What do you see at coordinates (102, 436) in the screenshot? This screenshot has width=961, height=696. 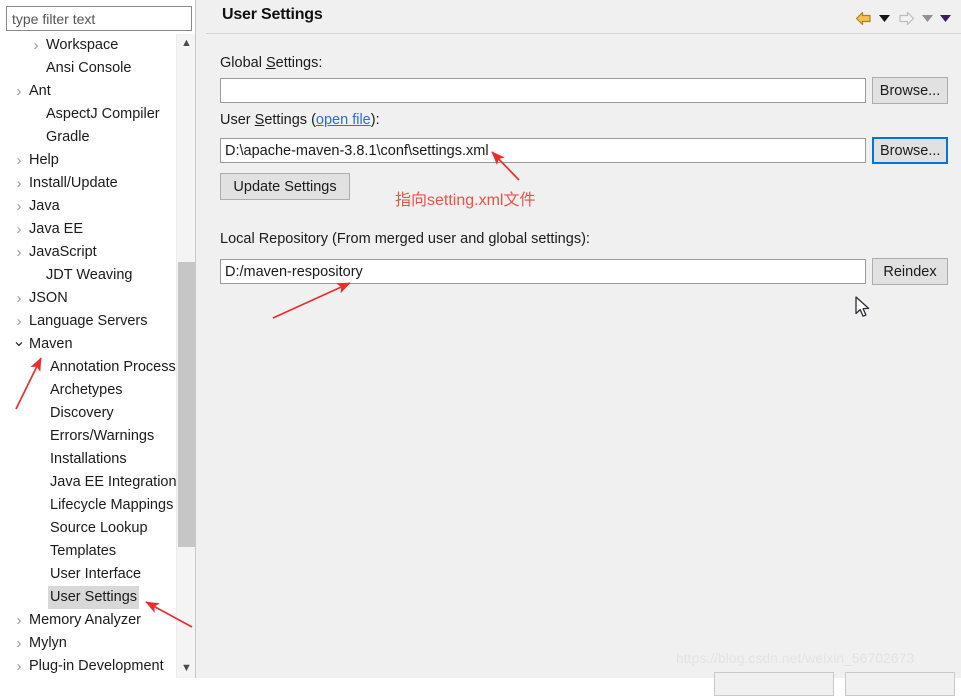 I see `tree-item-label: Errors/Warnings` at bounding box center [102, 436].